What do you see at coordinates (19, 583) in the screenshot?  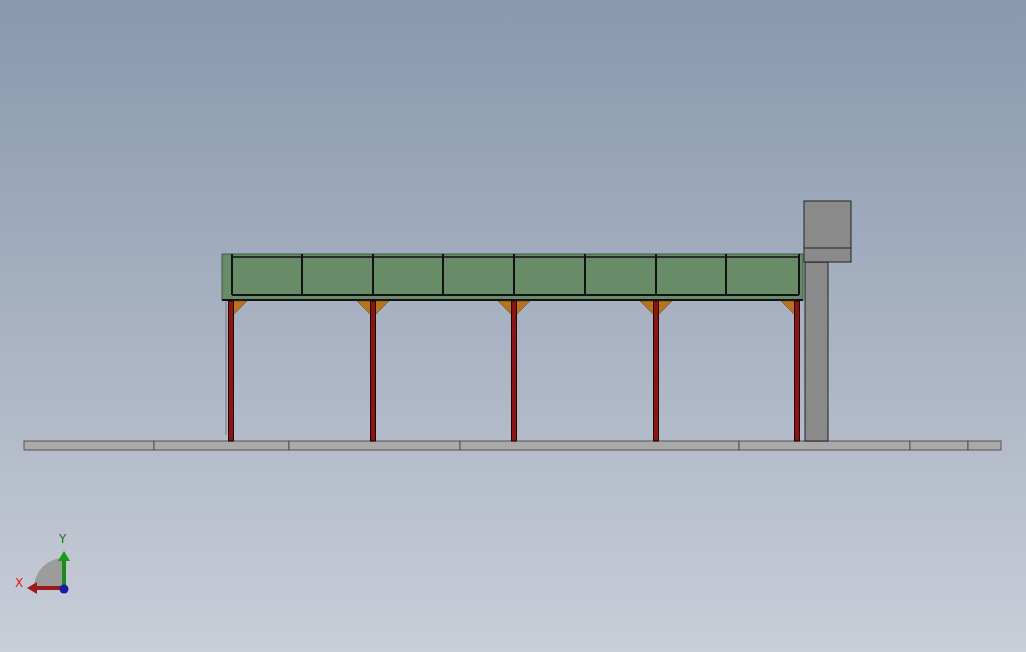 I see `x-axis-label: X` at bounding box center [19, 583].